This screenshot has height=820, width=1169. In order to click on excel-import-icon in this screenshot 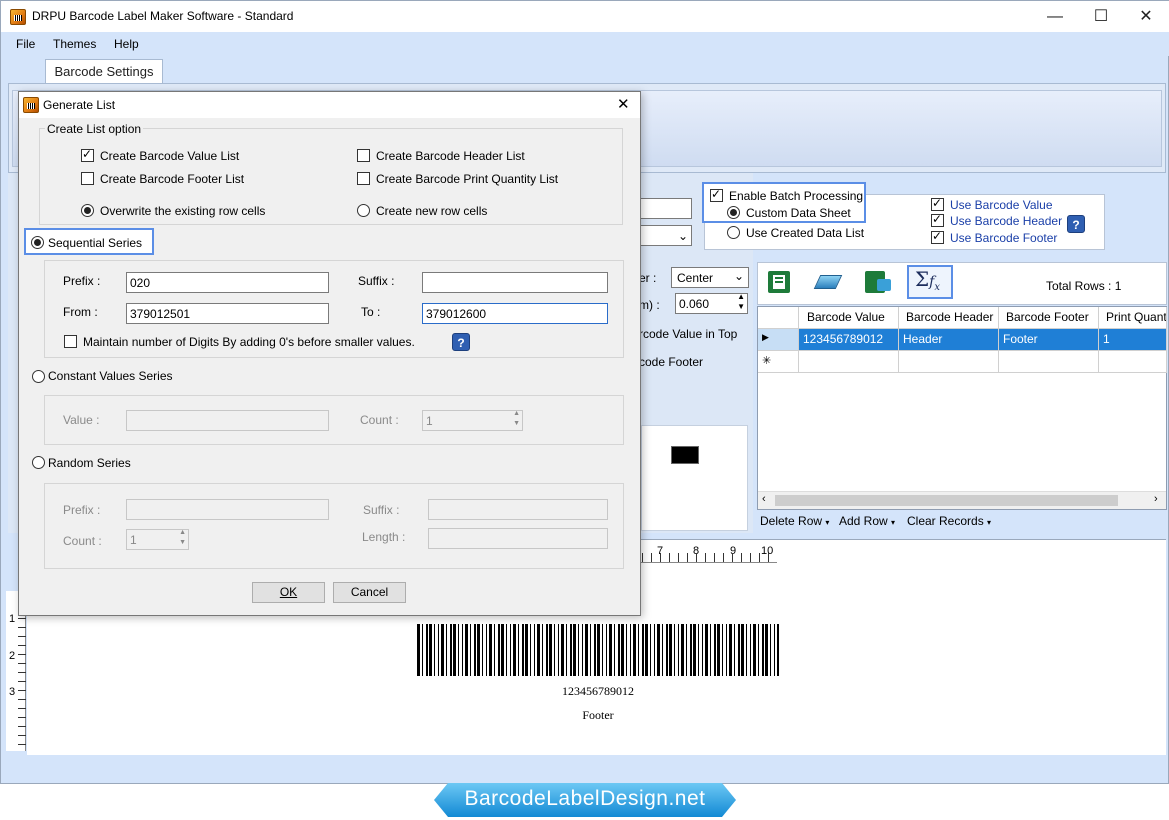, I will do `click(782, 284)`.